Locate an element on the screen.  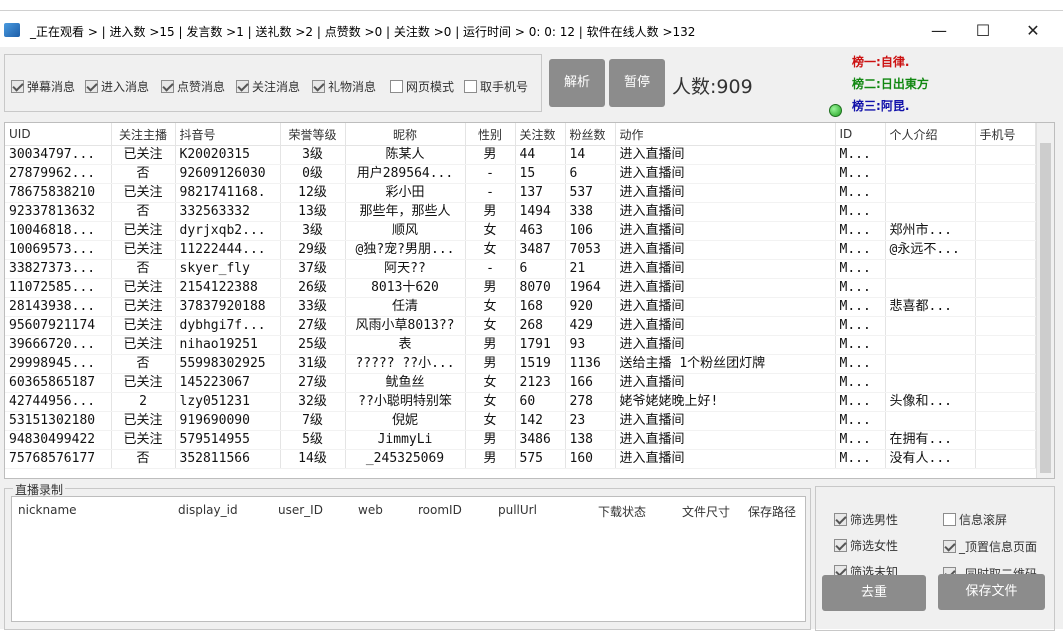
filter-female-checkbox: 筛选女性 is located at coordinates (866, 545).